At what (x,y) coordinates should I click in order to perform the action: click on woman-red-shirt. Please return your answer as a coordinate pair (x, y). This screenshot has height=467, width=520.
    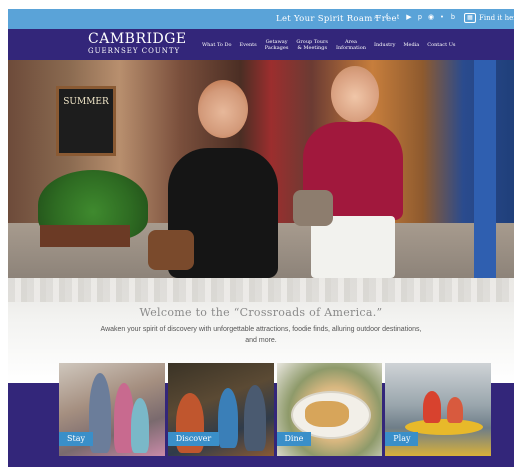
    Looking at the image, I should click on (353, 169).